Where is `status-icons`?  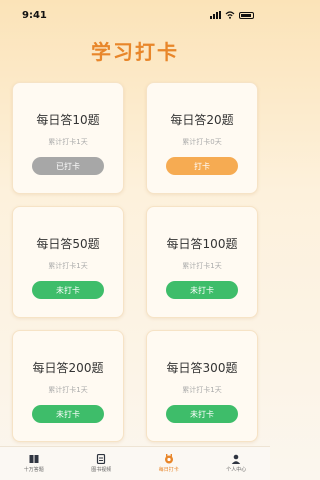 status-icons is located at coordinates (232, 15).